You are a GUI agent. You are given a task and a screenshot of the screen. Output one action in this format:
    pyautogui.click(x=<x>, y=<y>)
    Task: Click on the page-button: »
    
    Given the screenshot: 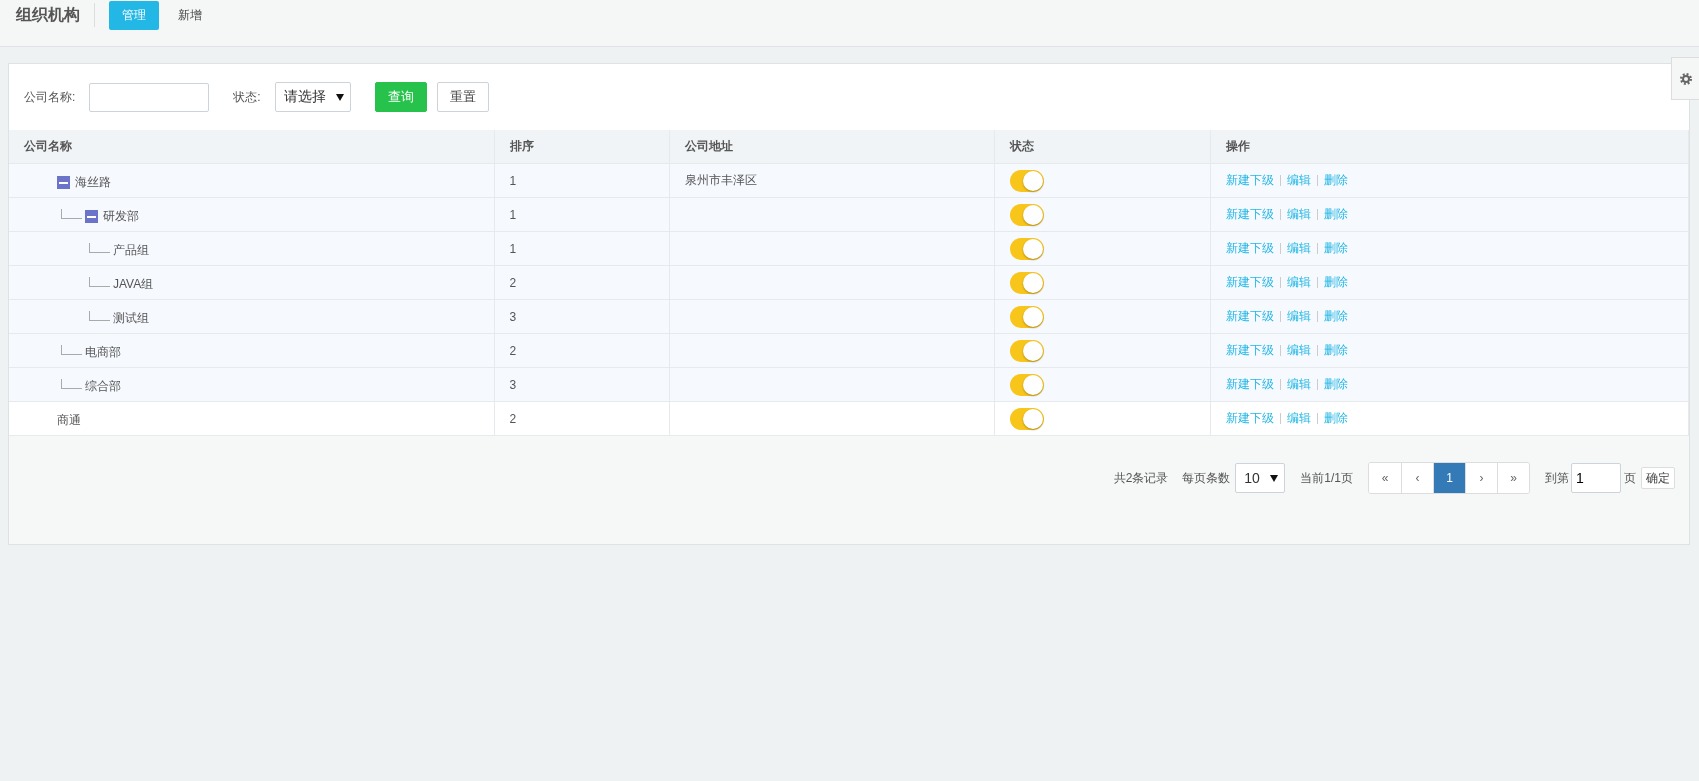 What is the action you would take?
    pyautogui.click(x=1513, y=478)
    